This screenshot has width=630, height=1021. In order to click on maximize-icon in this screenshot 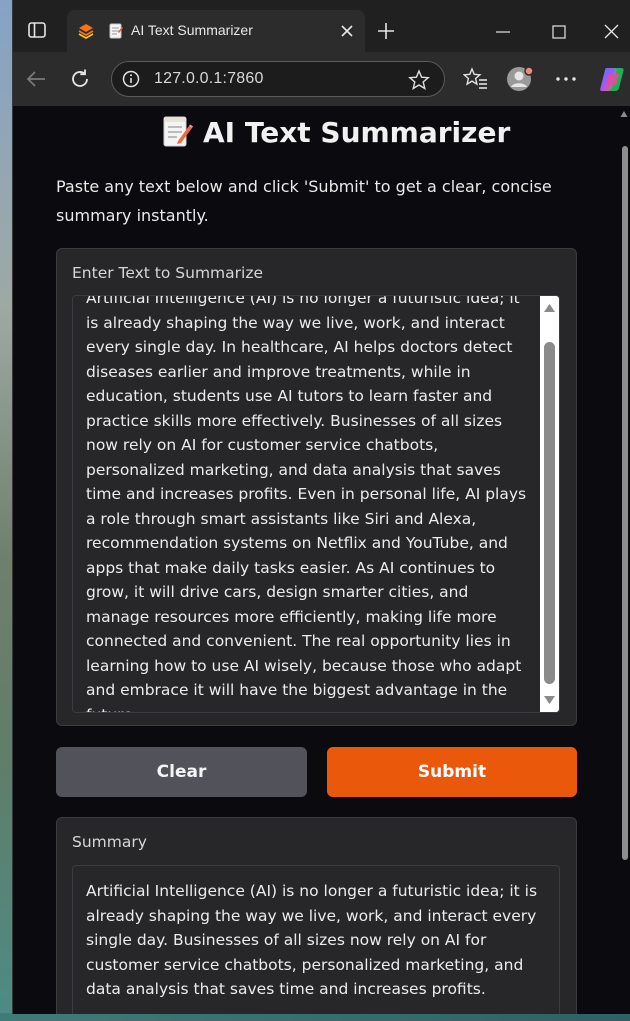, I will do `click(559, 32)`.